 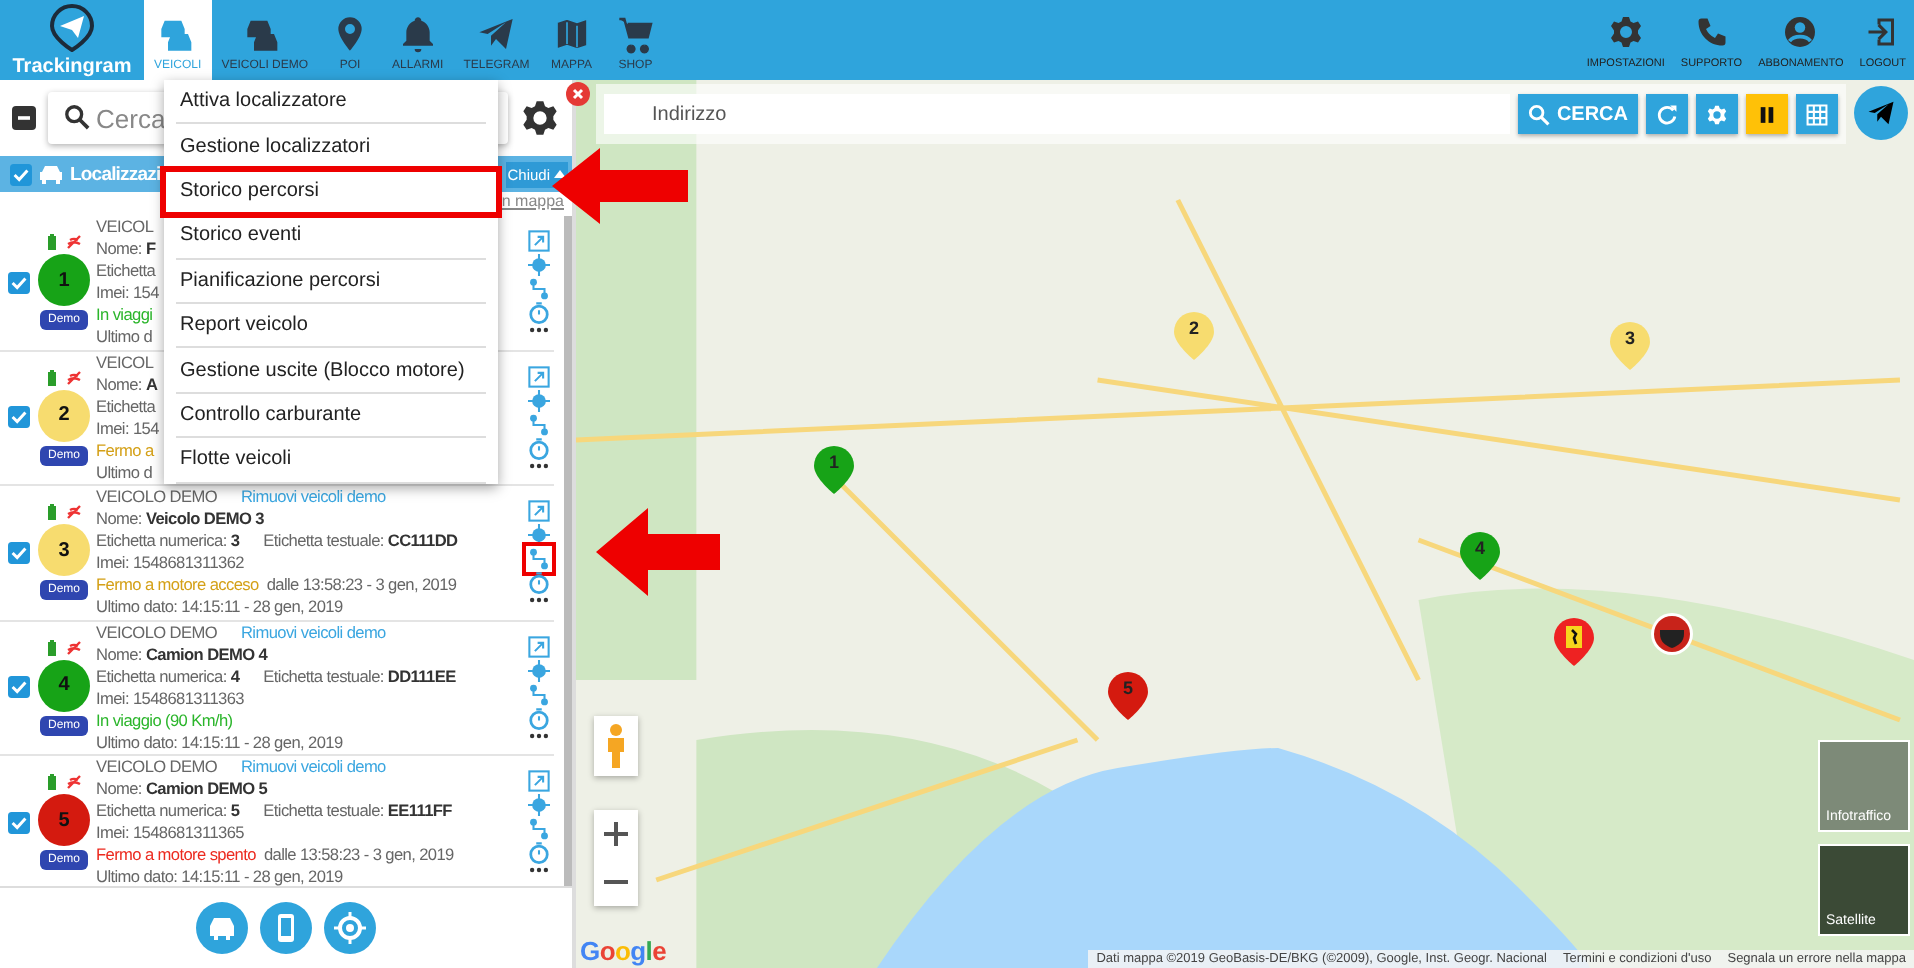 What do you see at coordinates (1672, 634) in the screenshot?
I see `shield-logo-marker-icon` at bounding box center [1672, 634].